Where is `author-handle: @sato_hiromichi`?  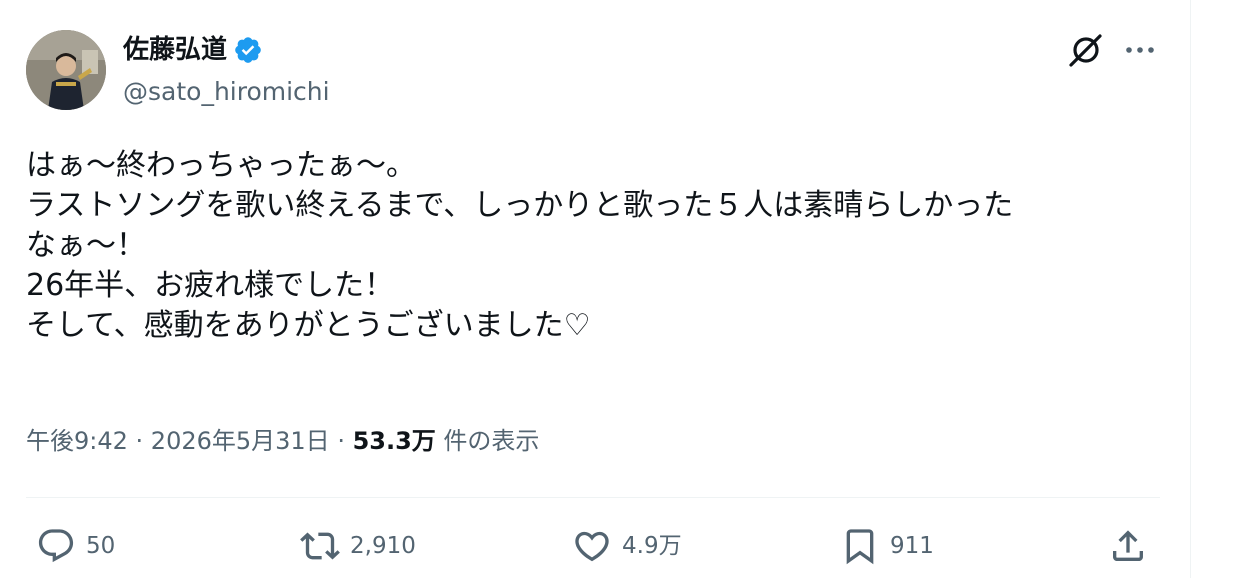
author-handle: @sato_hiromichi is located at coordinates (226, 92).